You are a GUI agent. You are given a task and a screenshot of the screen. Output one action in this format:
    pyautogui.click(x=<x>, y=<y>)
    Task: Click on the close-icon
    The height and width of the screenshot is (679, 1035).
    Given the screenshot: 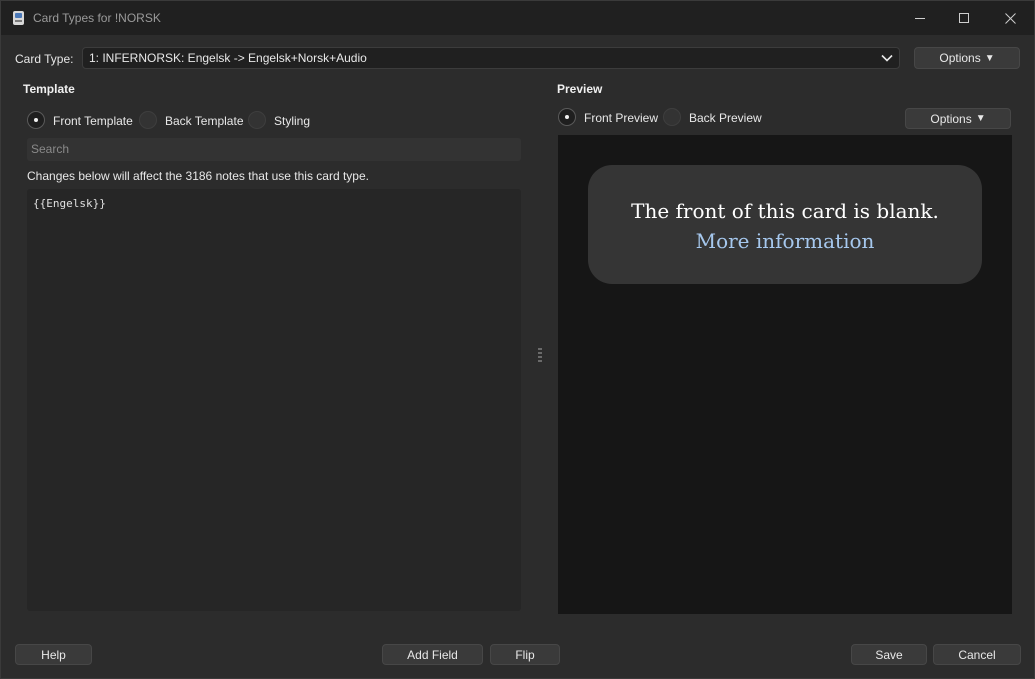 What is the action you would take?
    pyautogui.click(x=1010, y=18)
    